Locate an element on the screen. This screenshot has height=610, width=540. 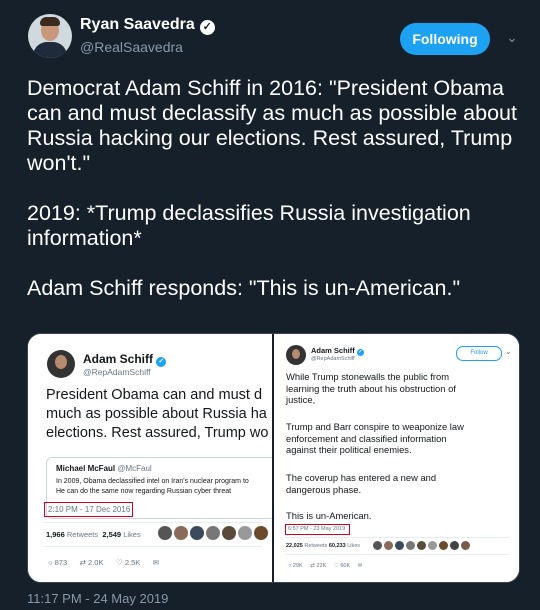
following-button: Following is located at coordinates (445, 39).